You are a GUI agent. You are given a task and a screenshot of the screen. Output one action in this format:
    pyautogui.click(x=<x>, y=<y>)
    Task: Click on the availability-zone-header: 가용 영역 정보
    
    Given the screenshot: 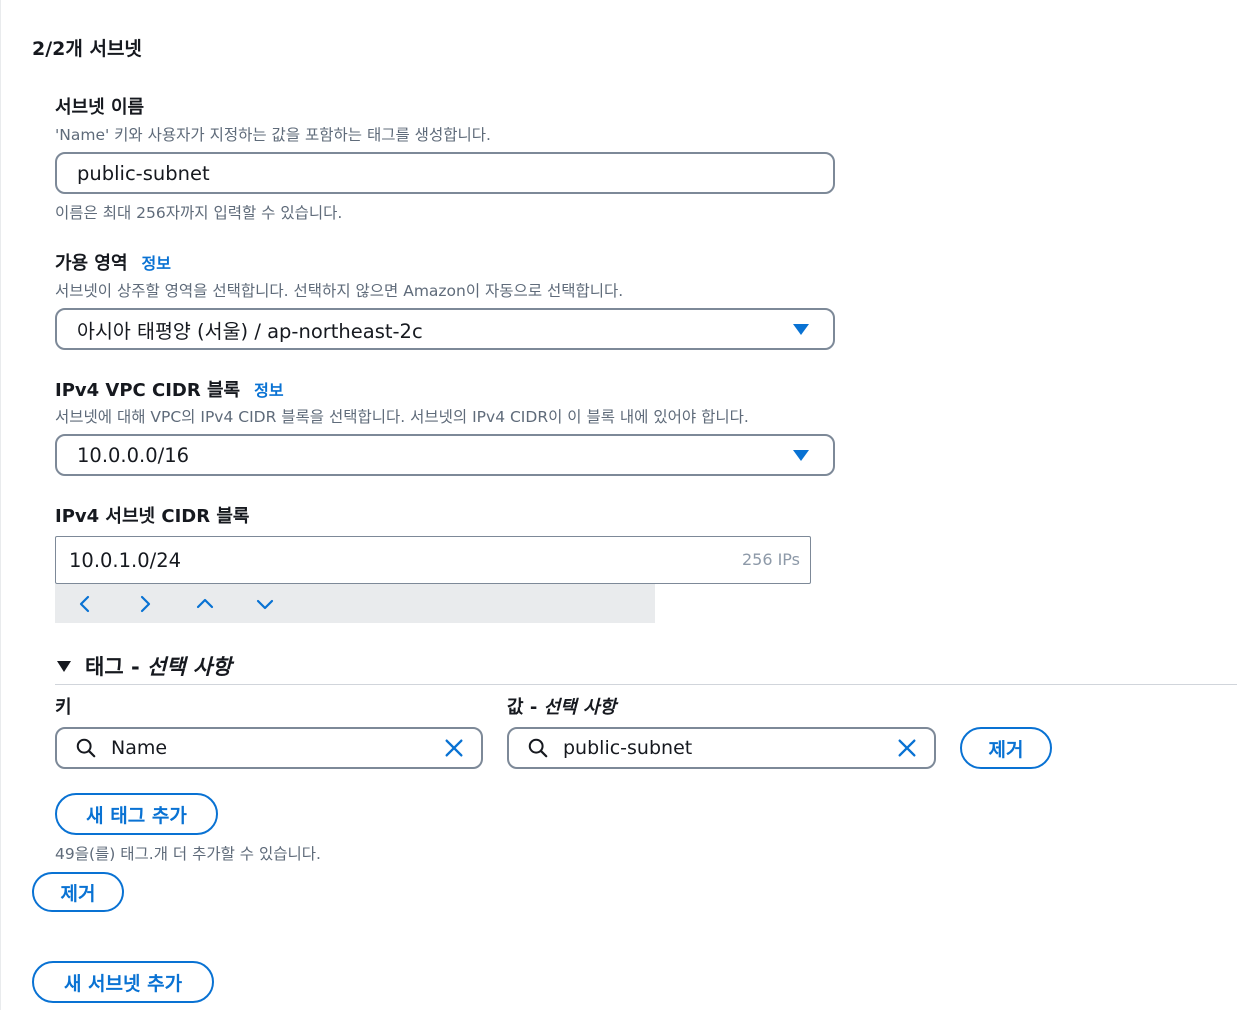 What is the action you would take?
    pyautogui.click(x=113, y=262)
    